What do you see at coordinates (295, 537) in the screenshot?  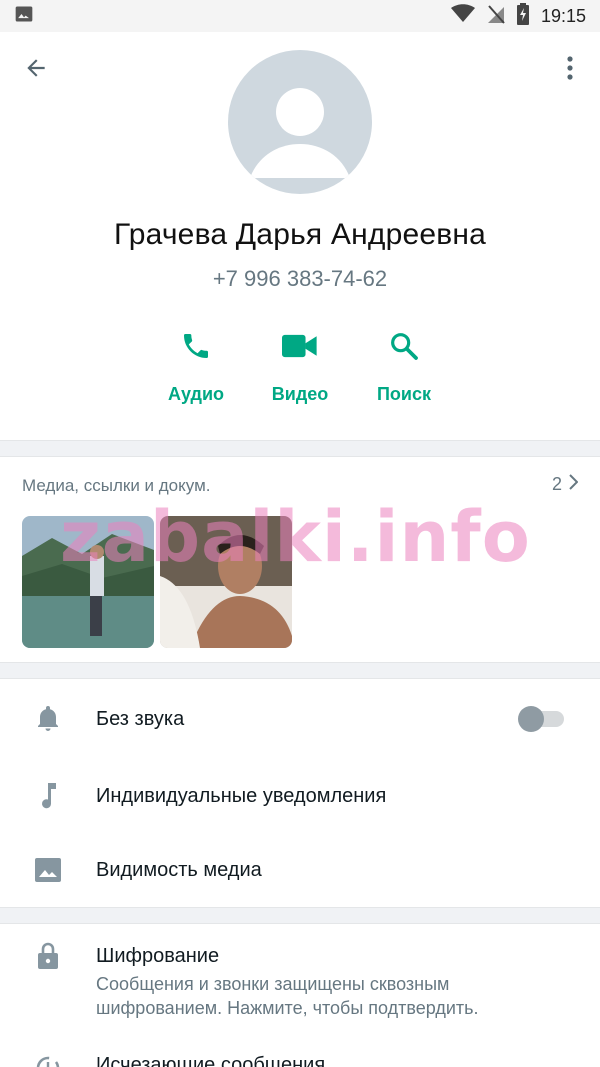 I see `watermark: zabalki.info` at bounding box center [295, 537].